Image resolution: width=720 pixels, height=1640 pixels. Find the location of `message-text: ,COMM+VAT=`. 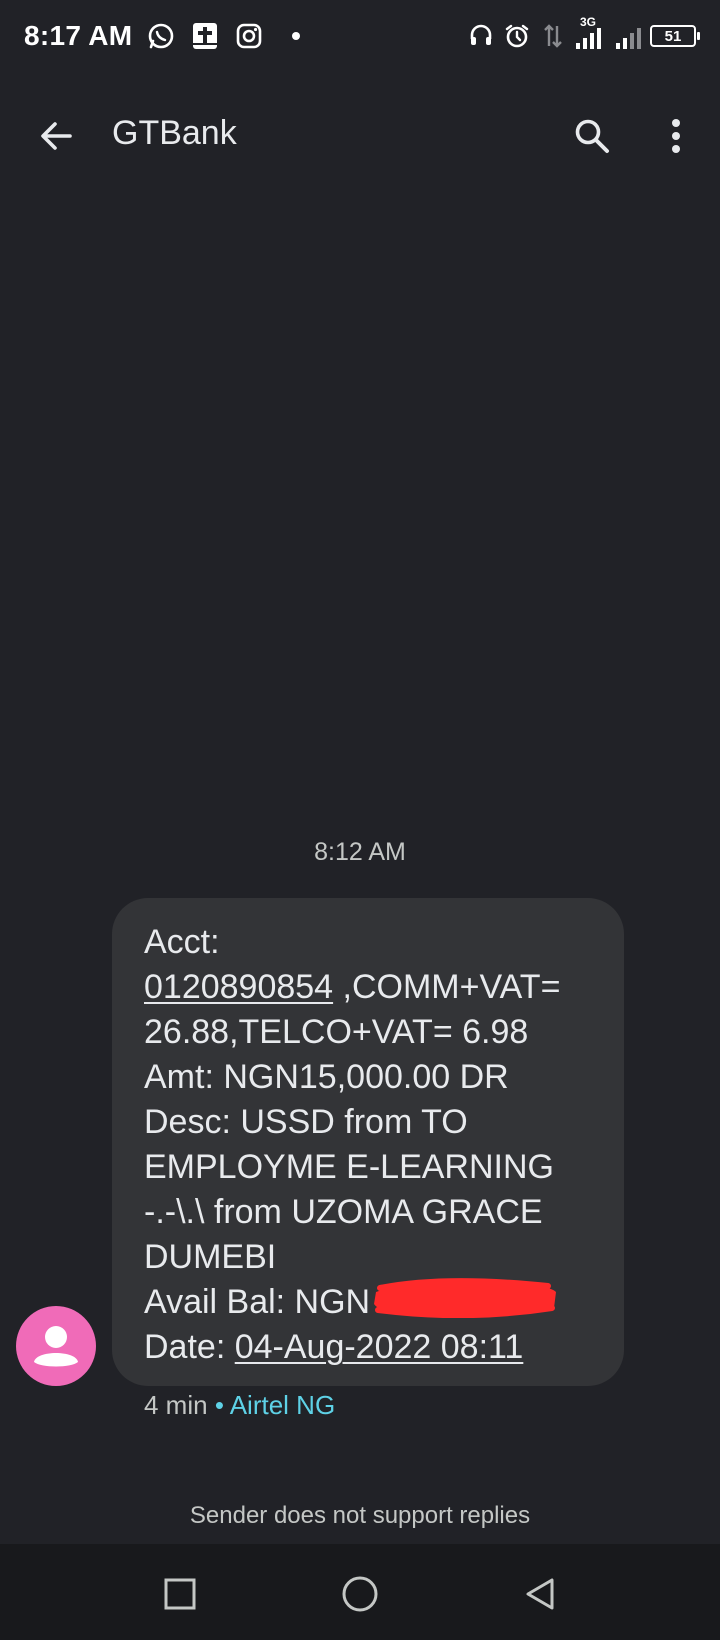

message-text: ,COMM+VAT= is located at coordinates (447, 987).